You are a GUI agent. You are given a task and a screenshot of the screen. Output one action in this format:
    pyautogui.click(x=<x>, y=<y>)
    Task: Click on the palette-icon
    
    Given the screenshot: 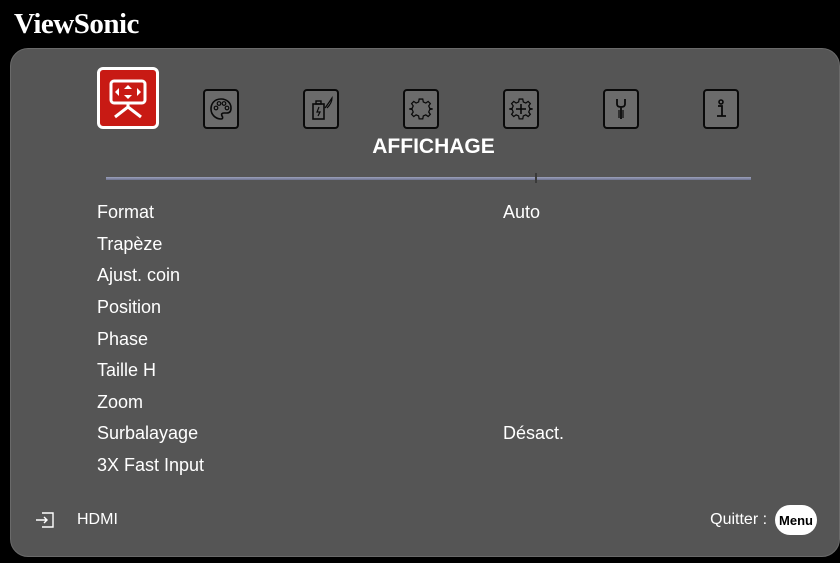 What is the action you would take?
    pyautogui.click(x=221, y=109)
    